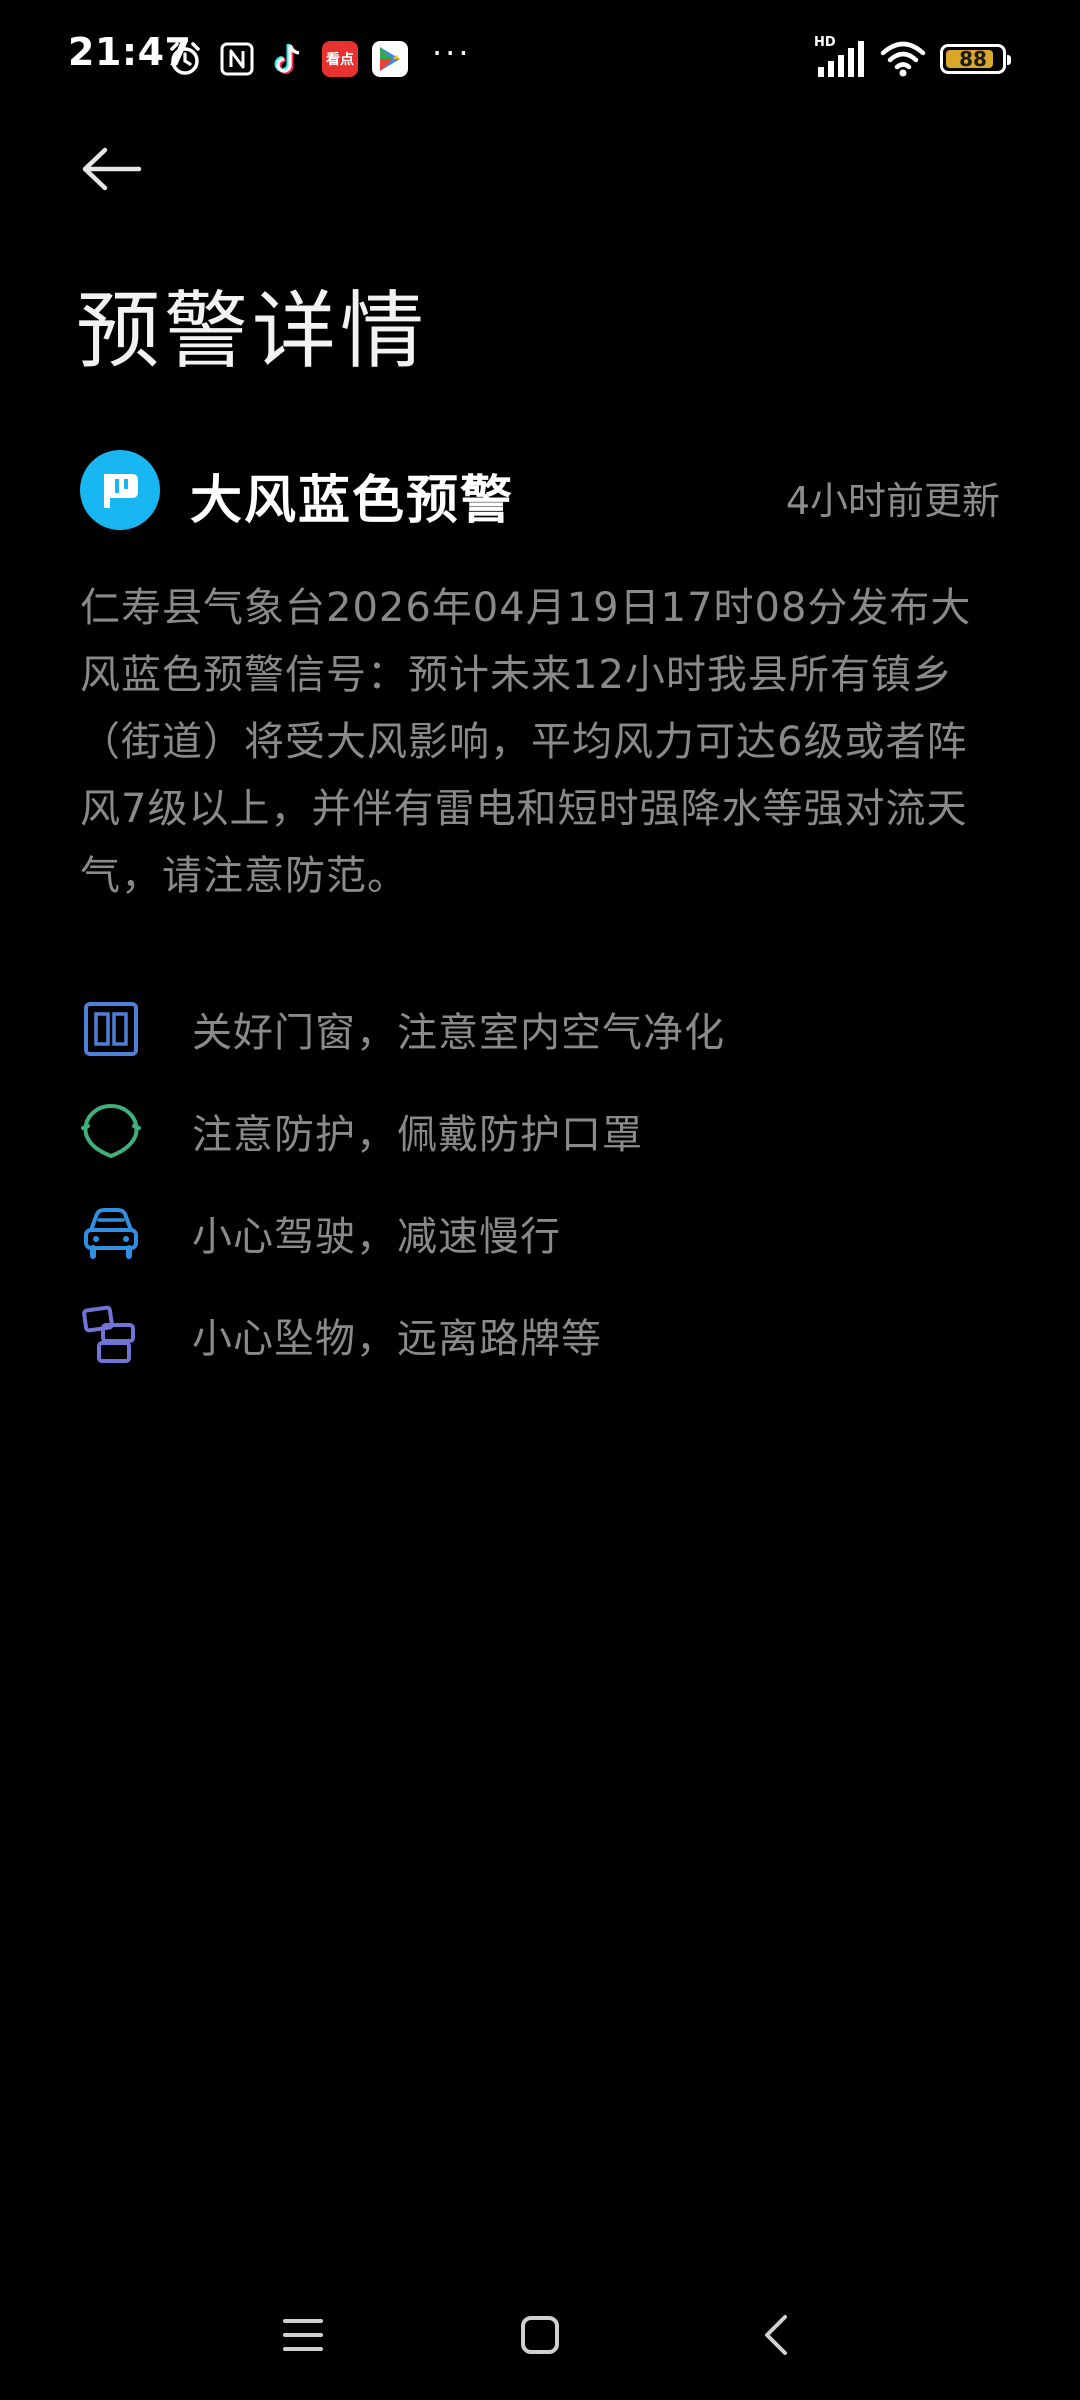 The height and width of the screenshot is (2400, 1080). What do you see at coordinates (252, 331) in the screenshot?
I see `page-title: 预警详情` at bounding box center [252, 331].